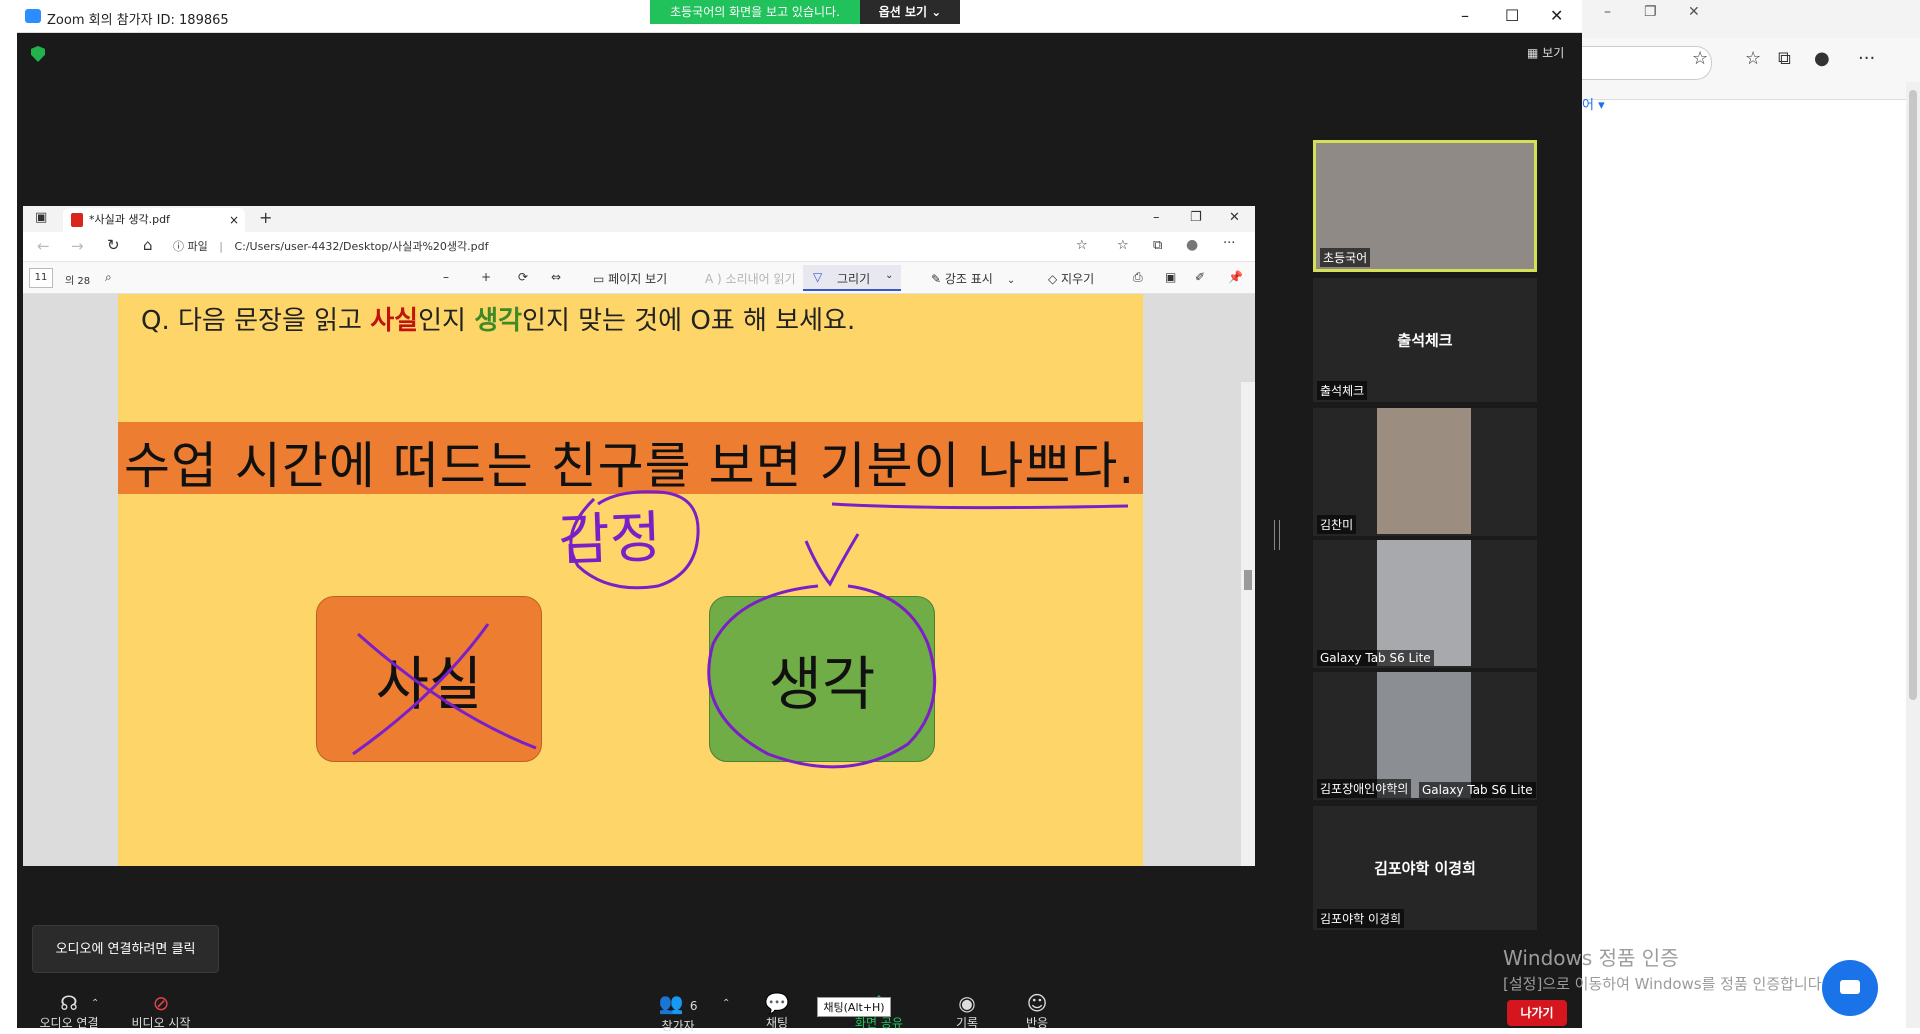 The height and width of the screenshot is (1034, 1920). What do you see at coordinates (197, 246) in the screenshot?
I see `file-label: 파일` at bounding box center [197, 246].